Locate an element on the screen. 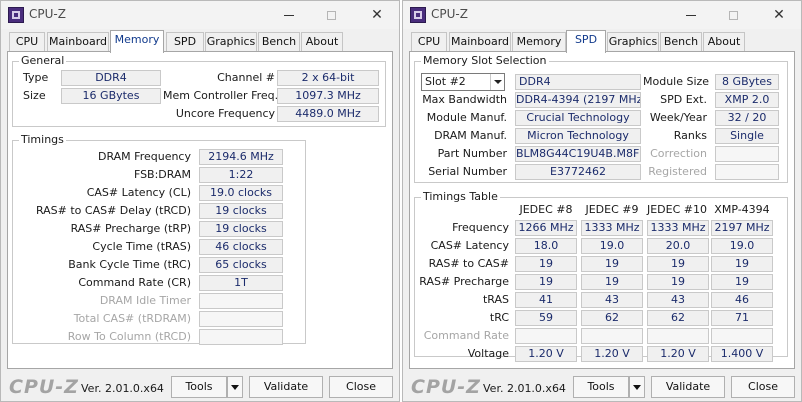 The width and height of the screenshot is (802, 402). dram-idle-timer-label: DRAM Idle Timer is located at coordinates (145, 300).